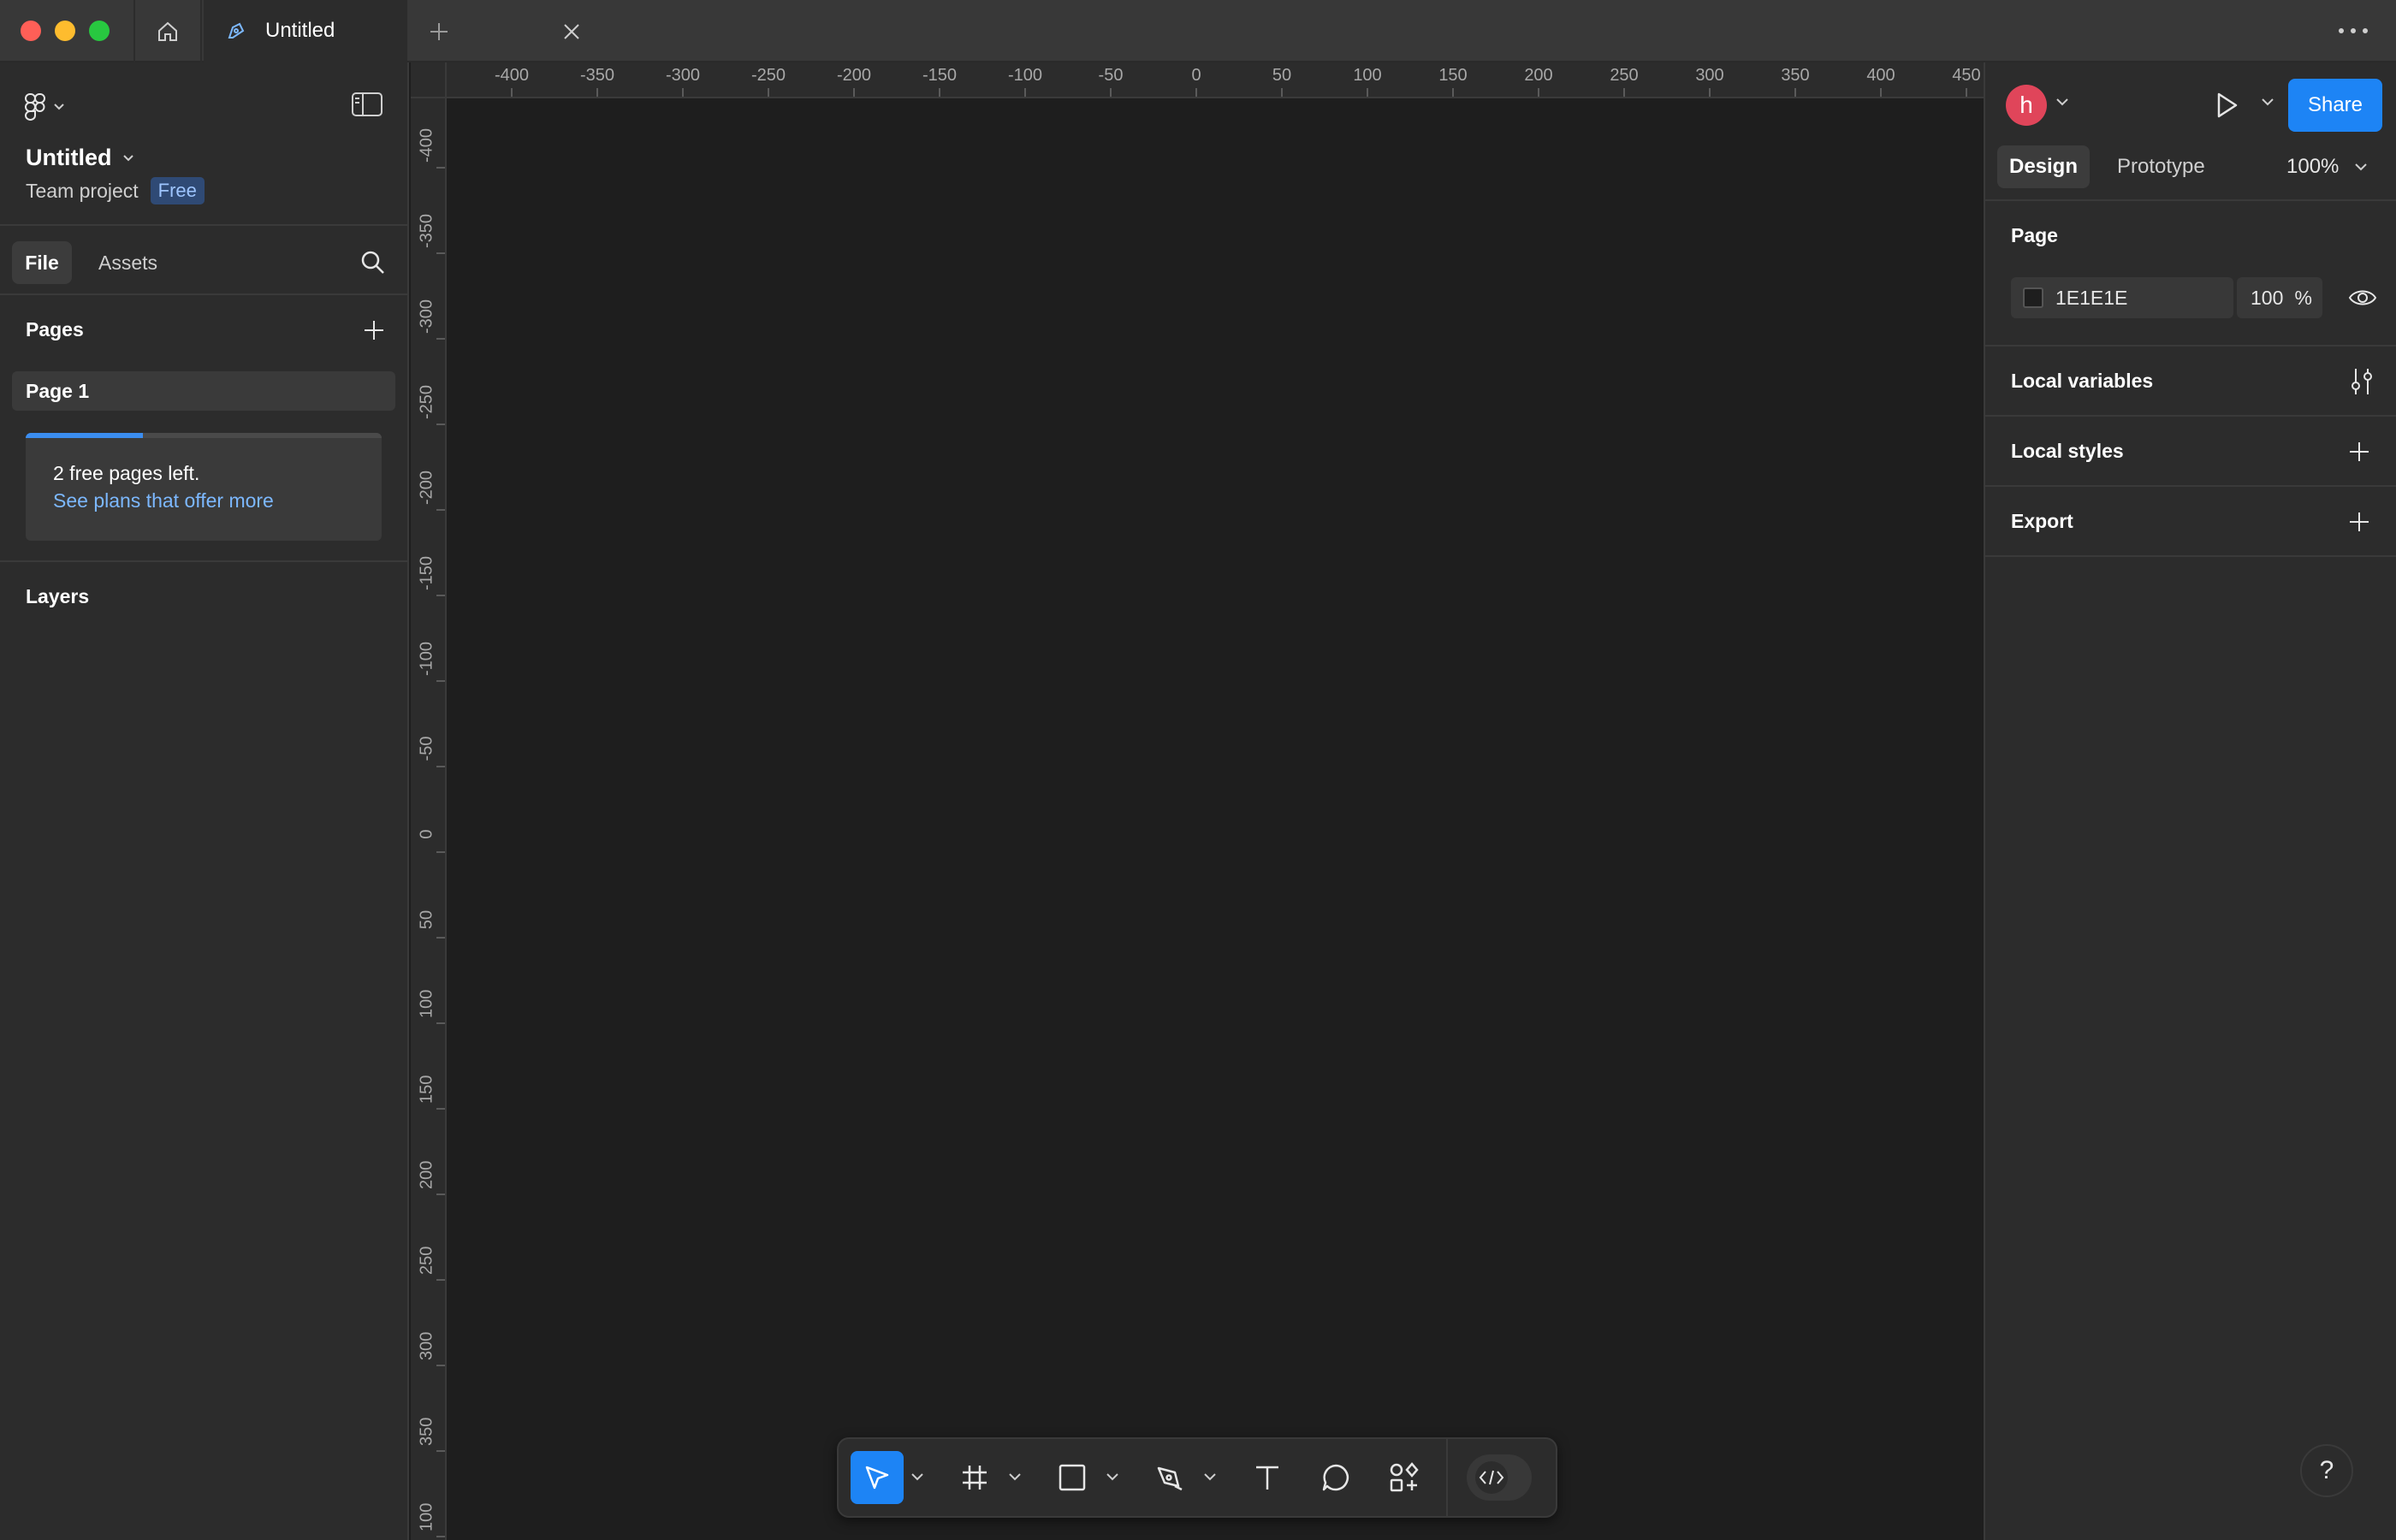 This screenshot has width=2396, height=1540. What do you see at coordinates (1491, 1477) in the screenshot?
I see `code-brackets-icon` at bounding box center [1491, 1477].